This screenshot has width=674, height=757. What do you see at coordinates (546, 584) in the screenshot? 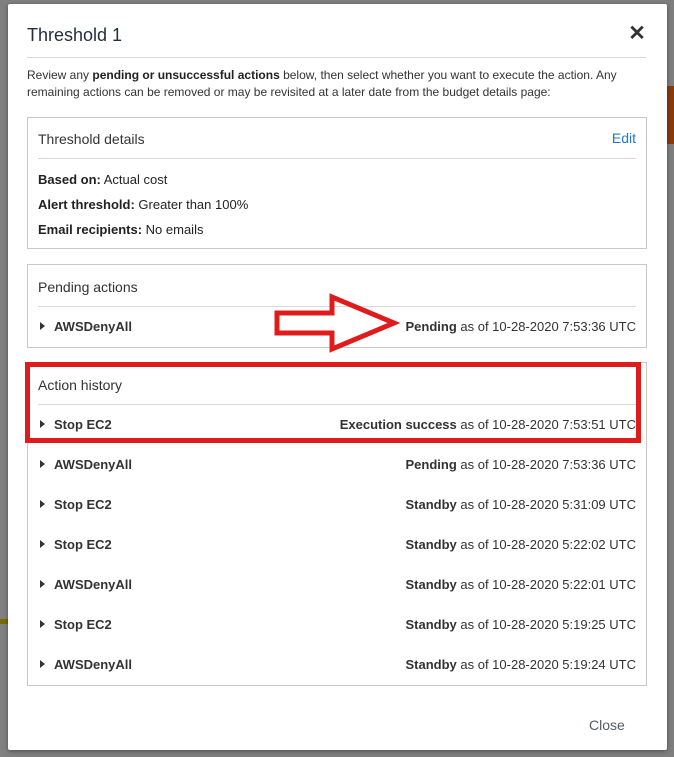
I see `status-timestamp: as of 10-28-2020 5:22:01 UTC` at bounding box center [546, 584].